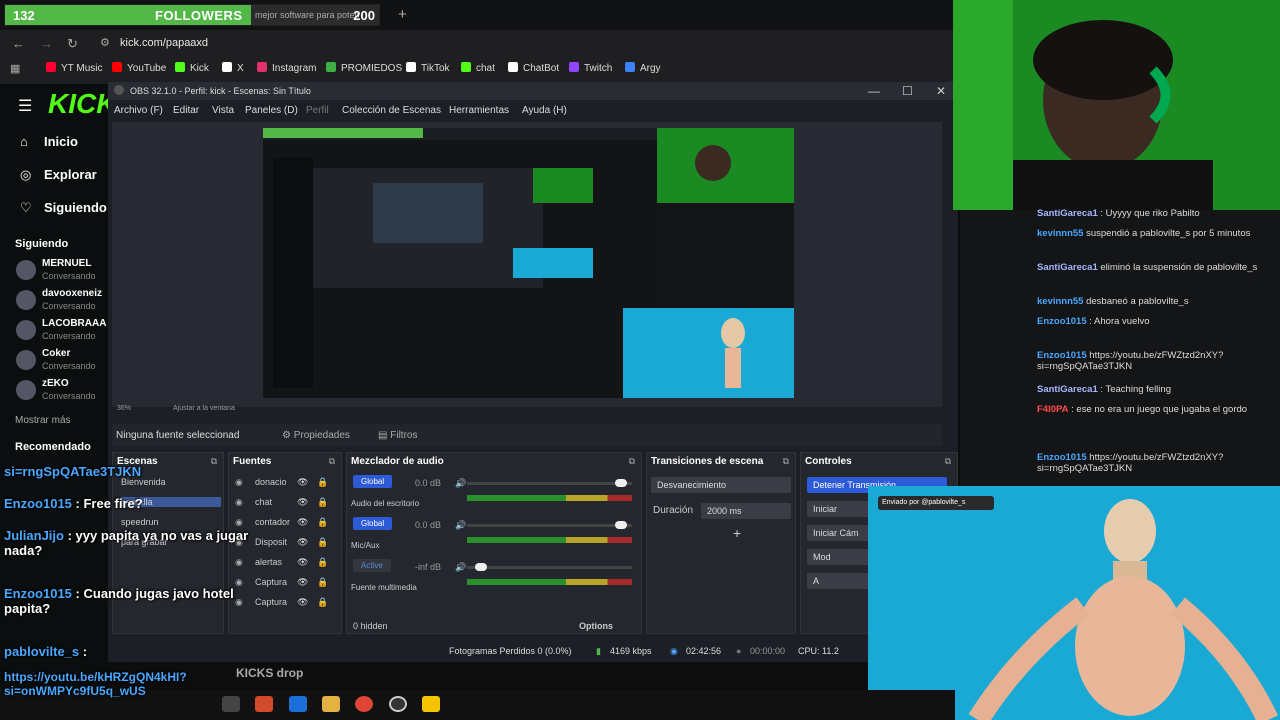 This screenshot has height=720, width=1280. What do you see at coordinates (271, 542) in the screenshot?
I see `source-item: Disposit` at bounding box center [271, 542].